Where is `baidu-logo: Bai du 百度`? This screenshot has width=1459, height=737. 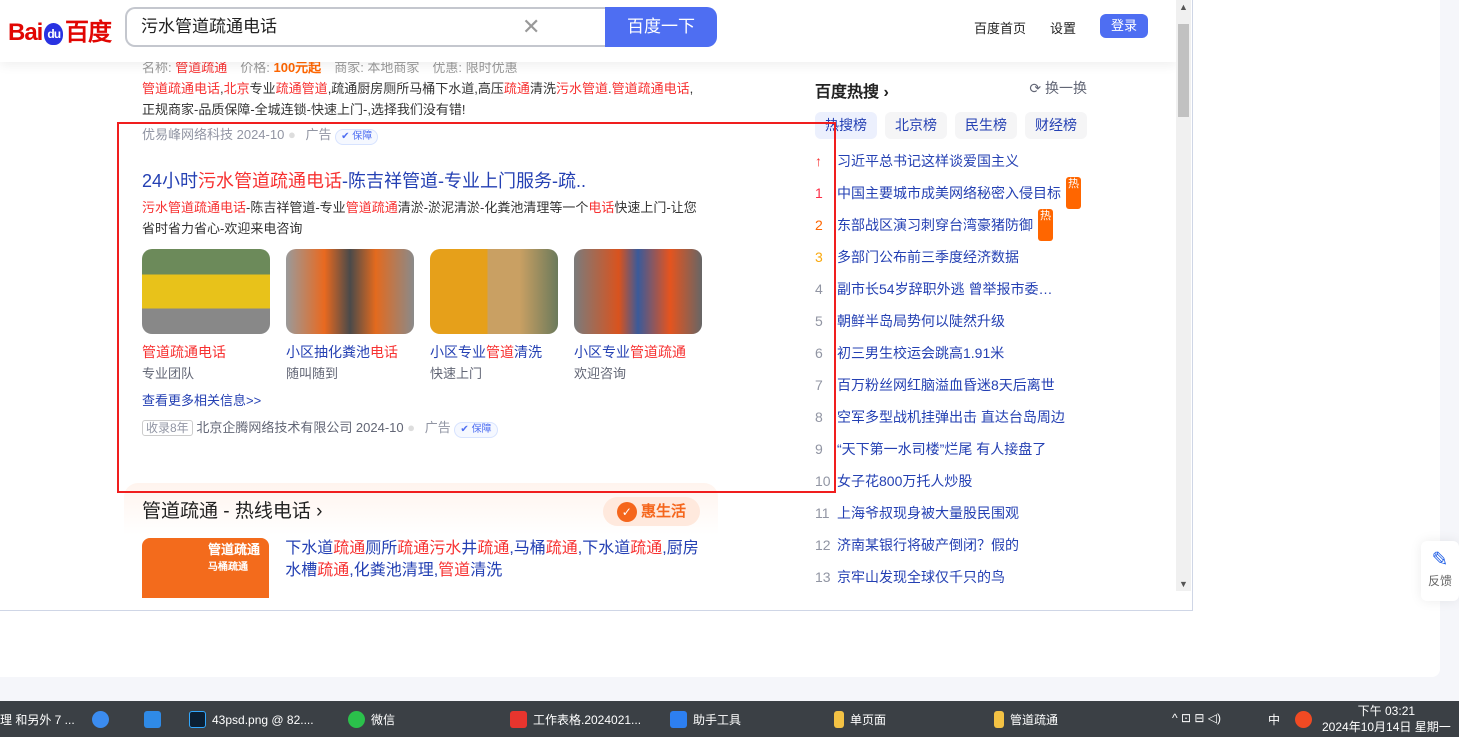 baidu-logo: Bai du 百度 is located at coordinates (60, 29).